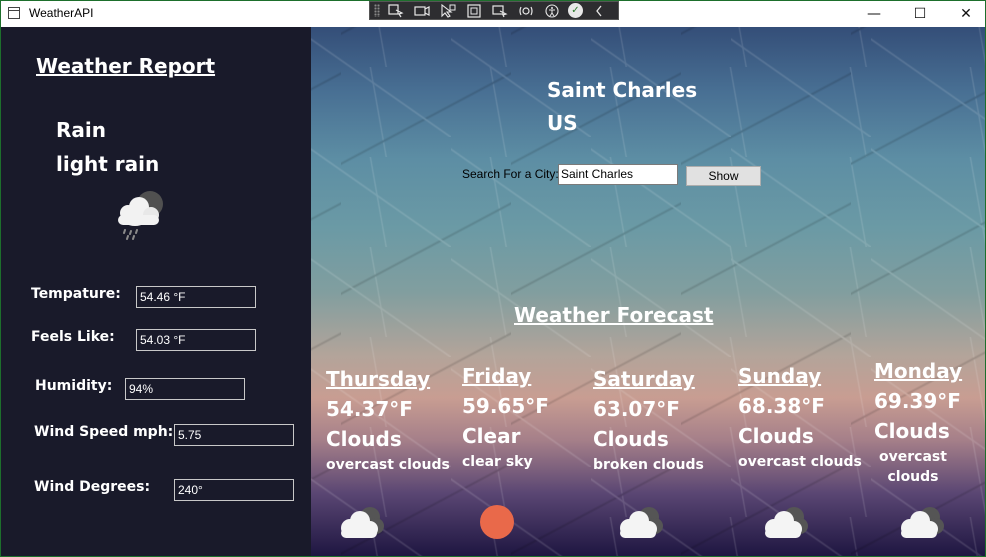  I want to click on window-title: WeatherAPI, so click(61, 13).